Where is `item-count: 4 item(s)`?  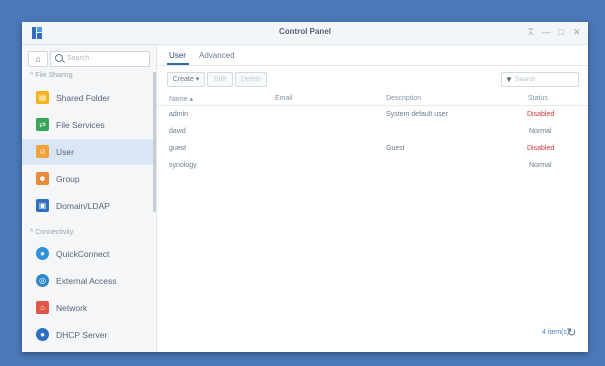 item-count: 4 item(s) is located at coordinates (556, 332).